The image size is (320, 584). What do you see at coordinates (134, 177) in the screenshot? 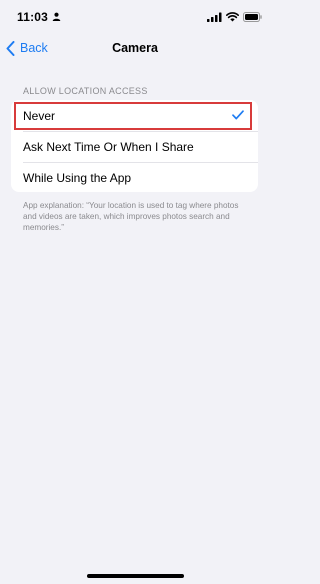
I see `option-while-using: While Using the App` at bounding box center [134, 177].